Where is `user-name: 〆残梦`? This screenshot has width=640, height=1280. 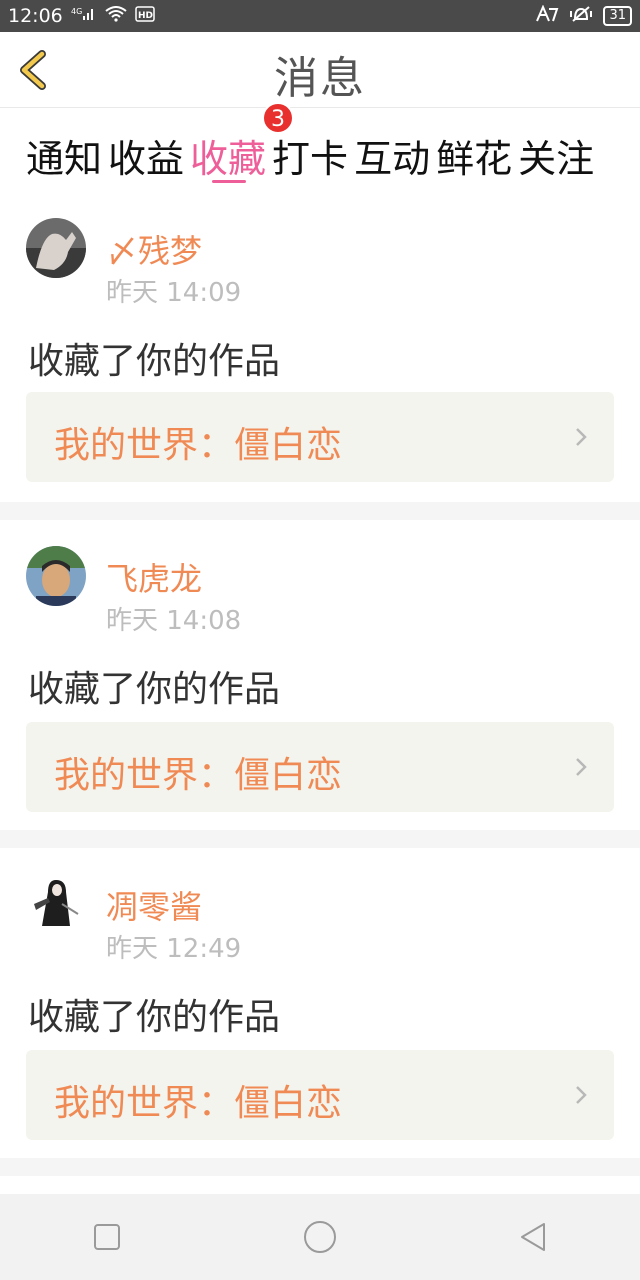
user-name: 〆残梦 is located at coordinates (154, 249).